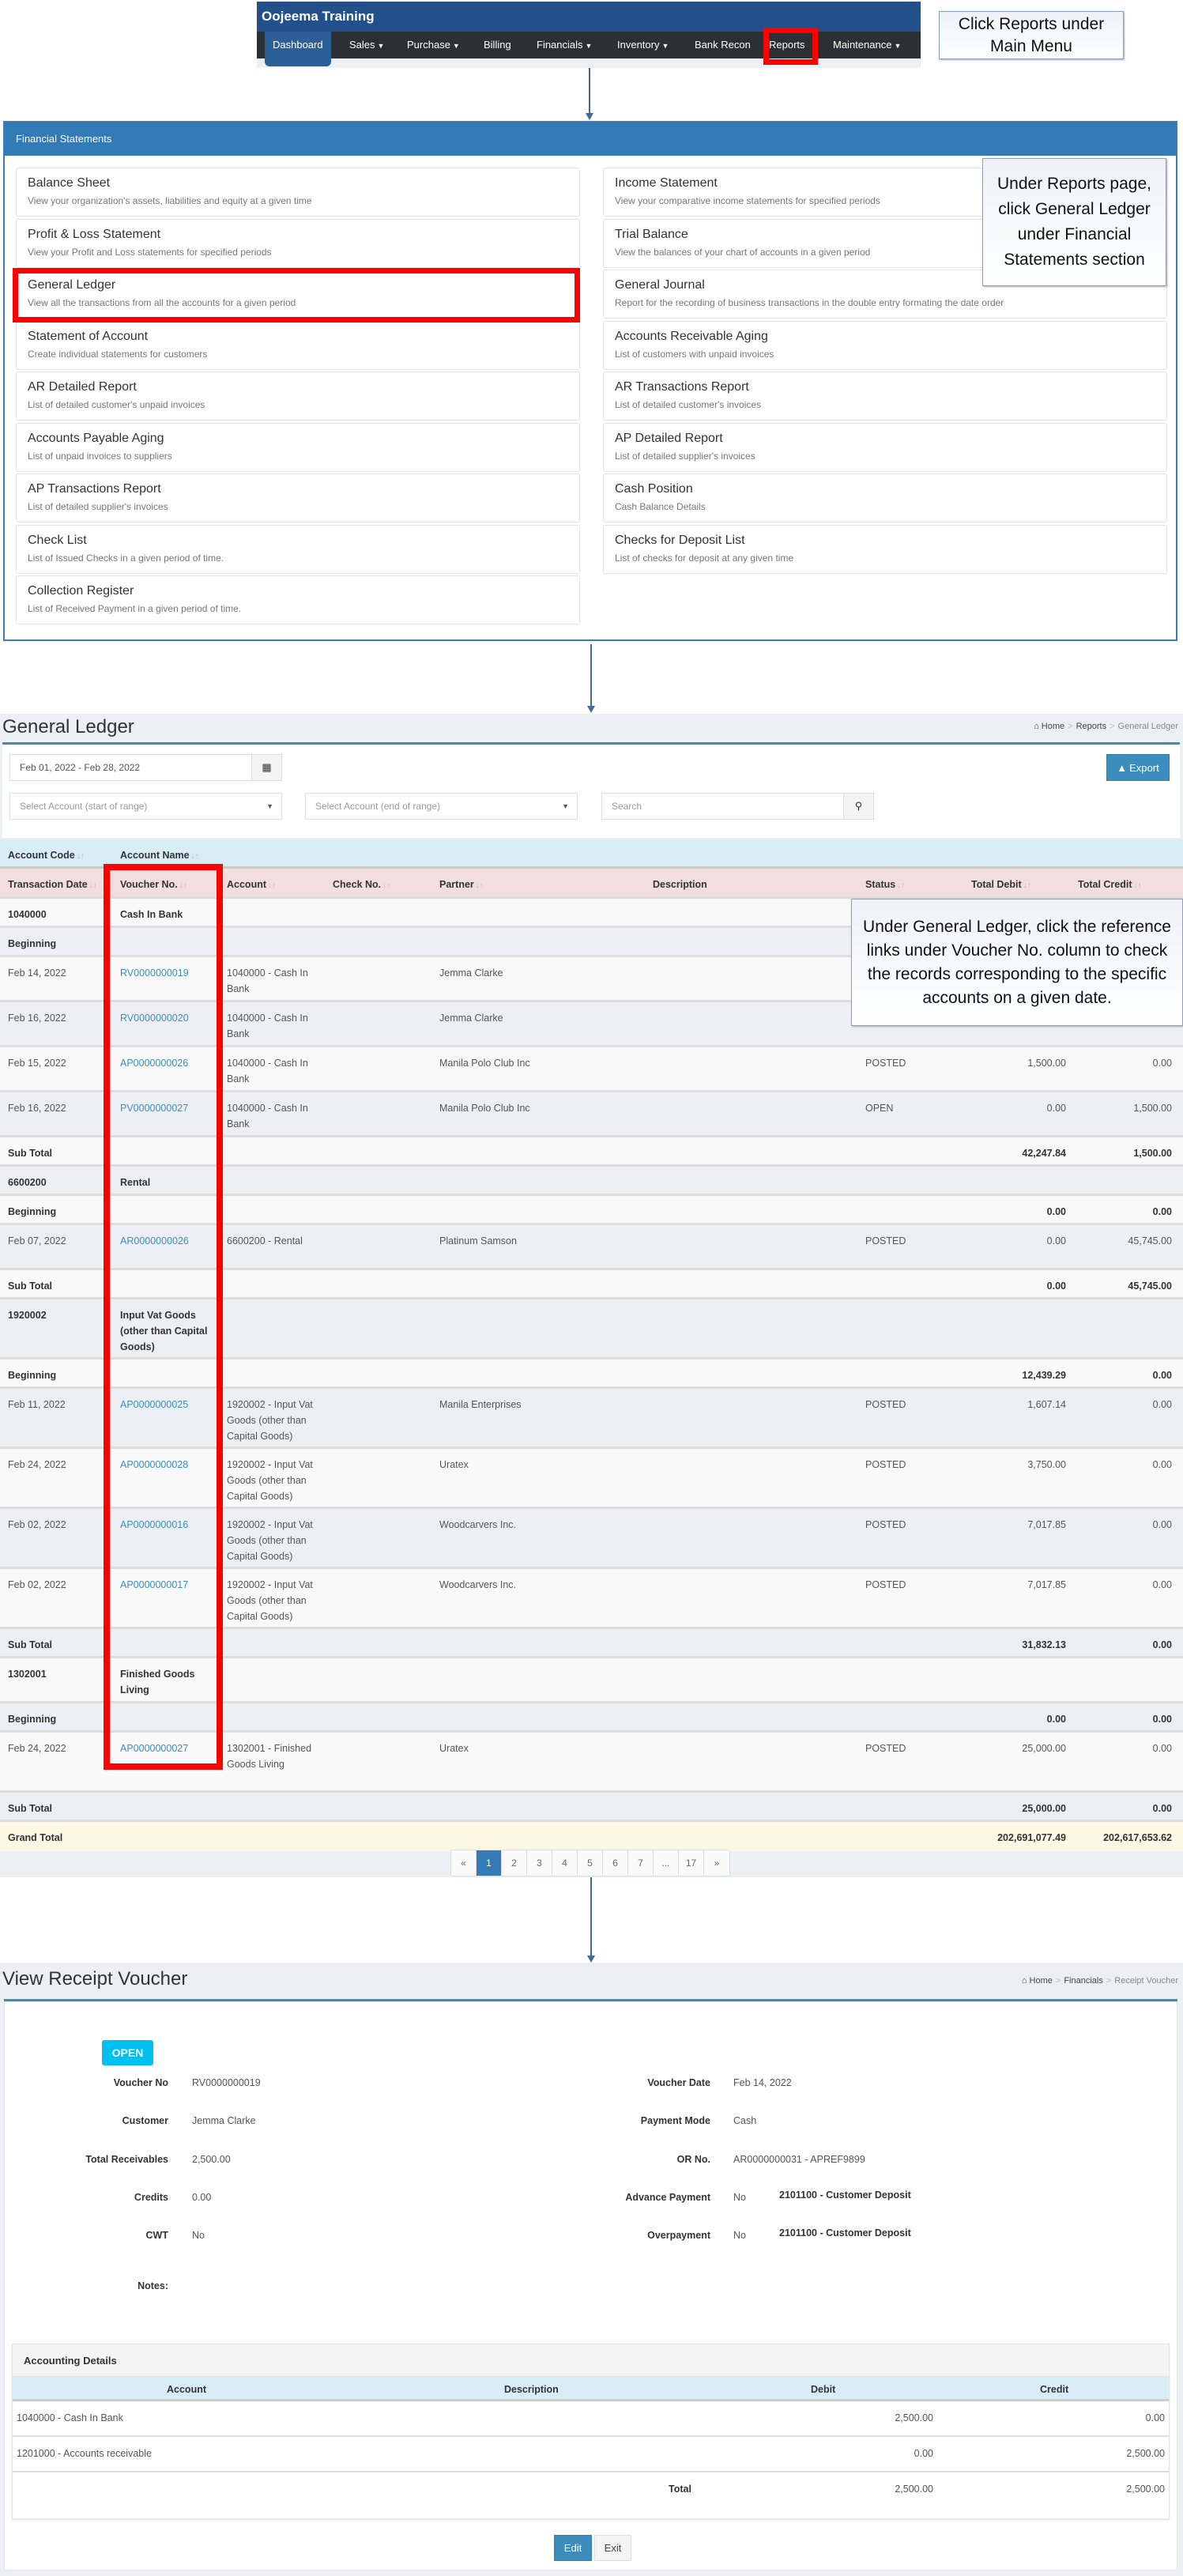  I want to click on edit-button: Edit, so click(573, 2548).